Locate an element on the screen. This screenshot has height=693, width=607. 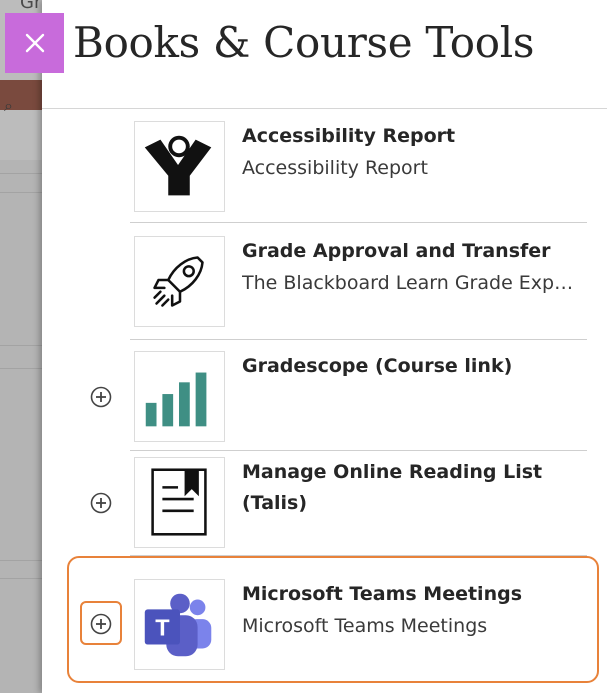
tool-list-item: Gradescope (Course link) is located at coordinates (358, 395).